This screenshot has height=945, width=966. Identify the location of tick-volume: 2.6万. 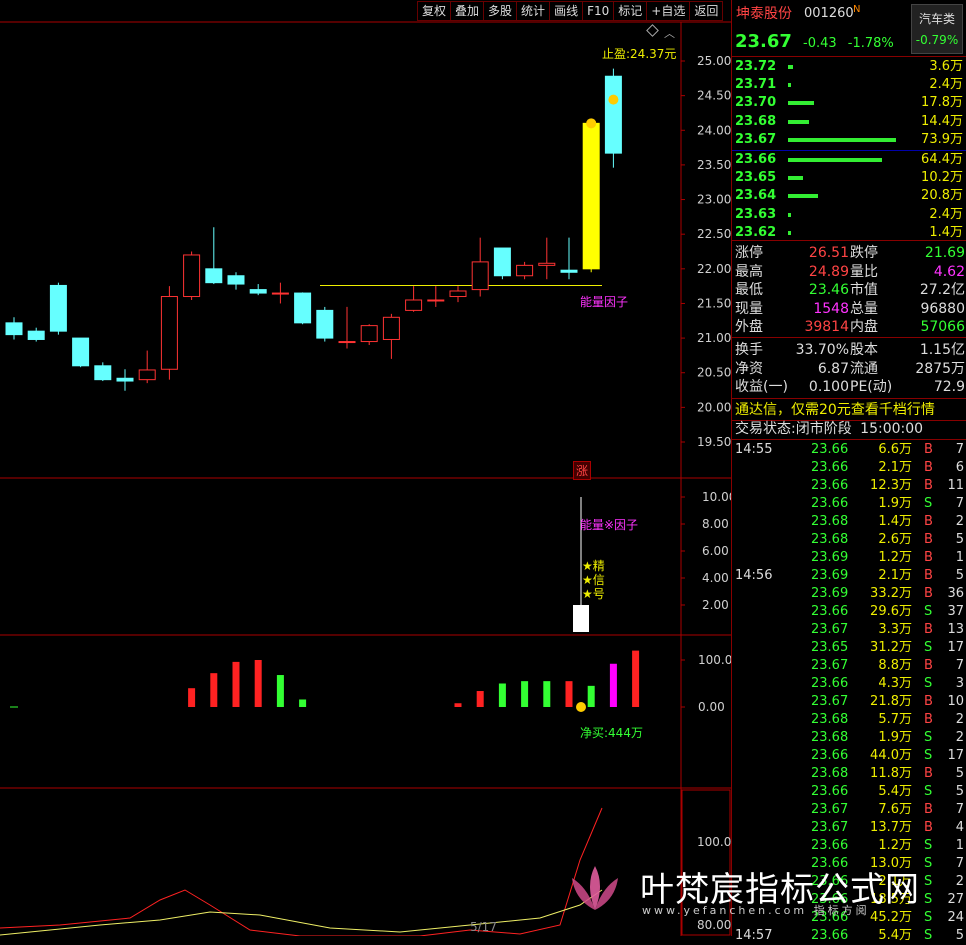
(895, 539).